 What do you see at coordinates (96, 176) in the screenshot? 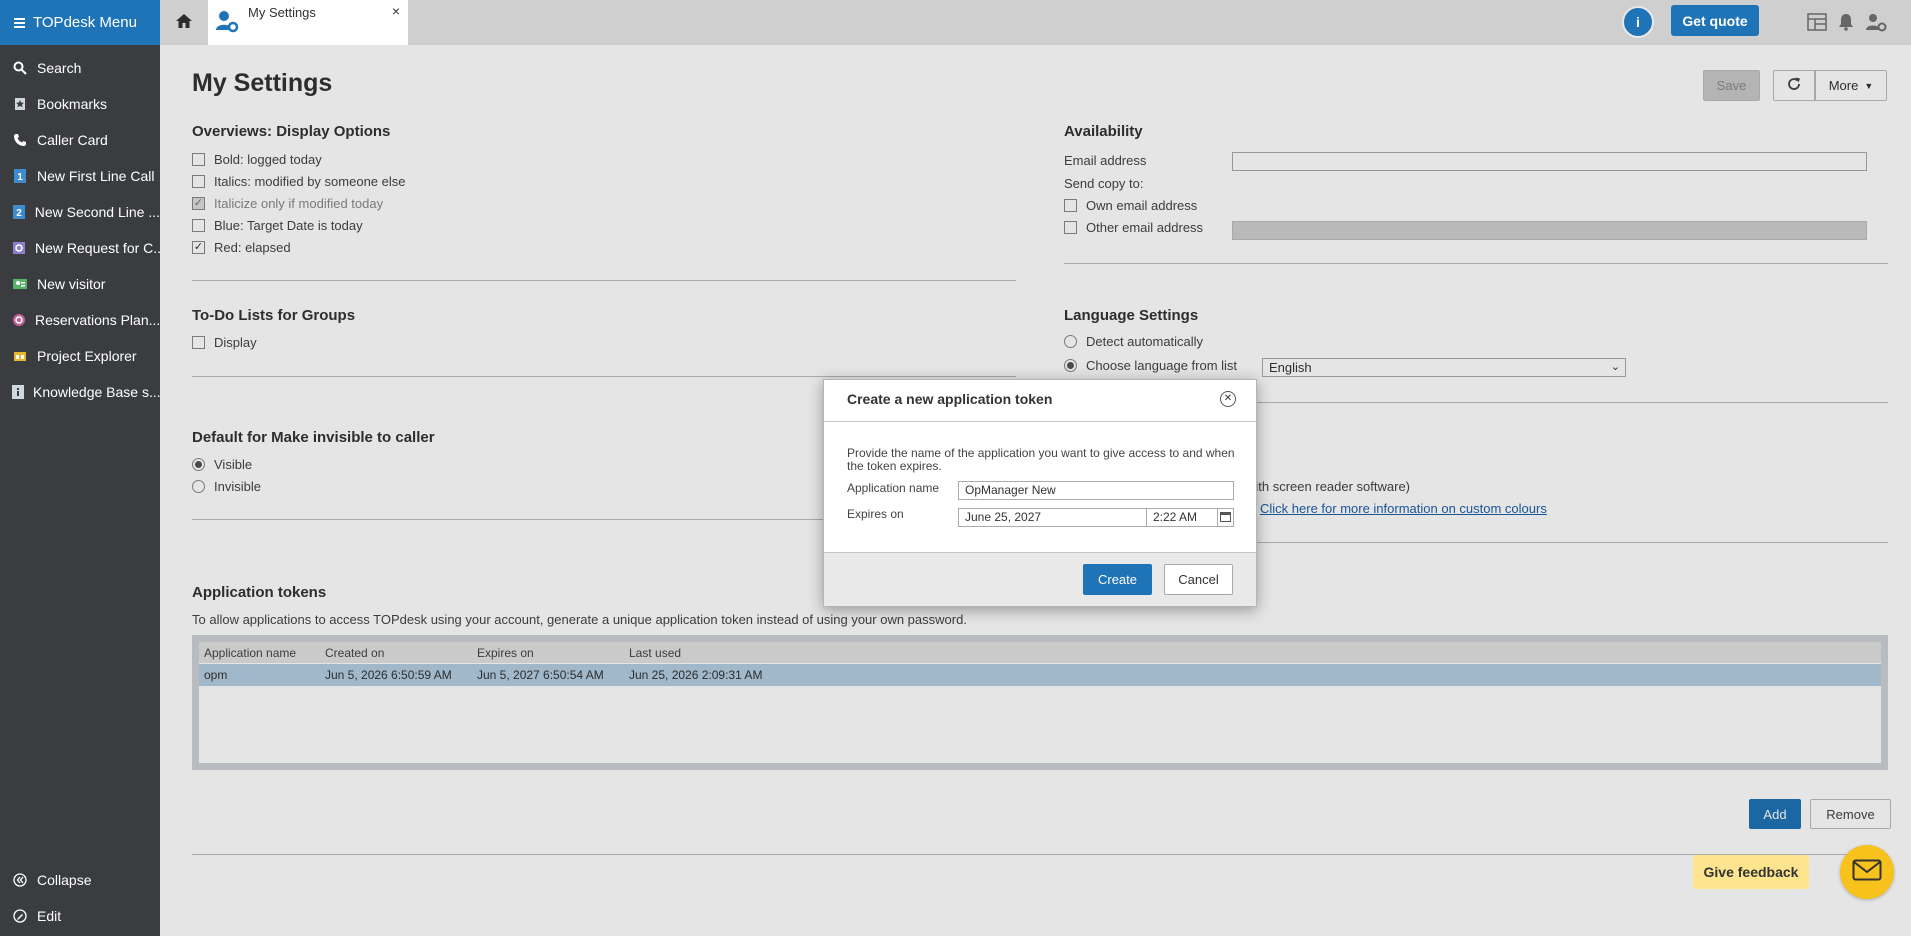
I see `sidebar-item-label: New First Line Call` at bounding box center [96, 176].